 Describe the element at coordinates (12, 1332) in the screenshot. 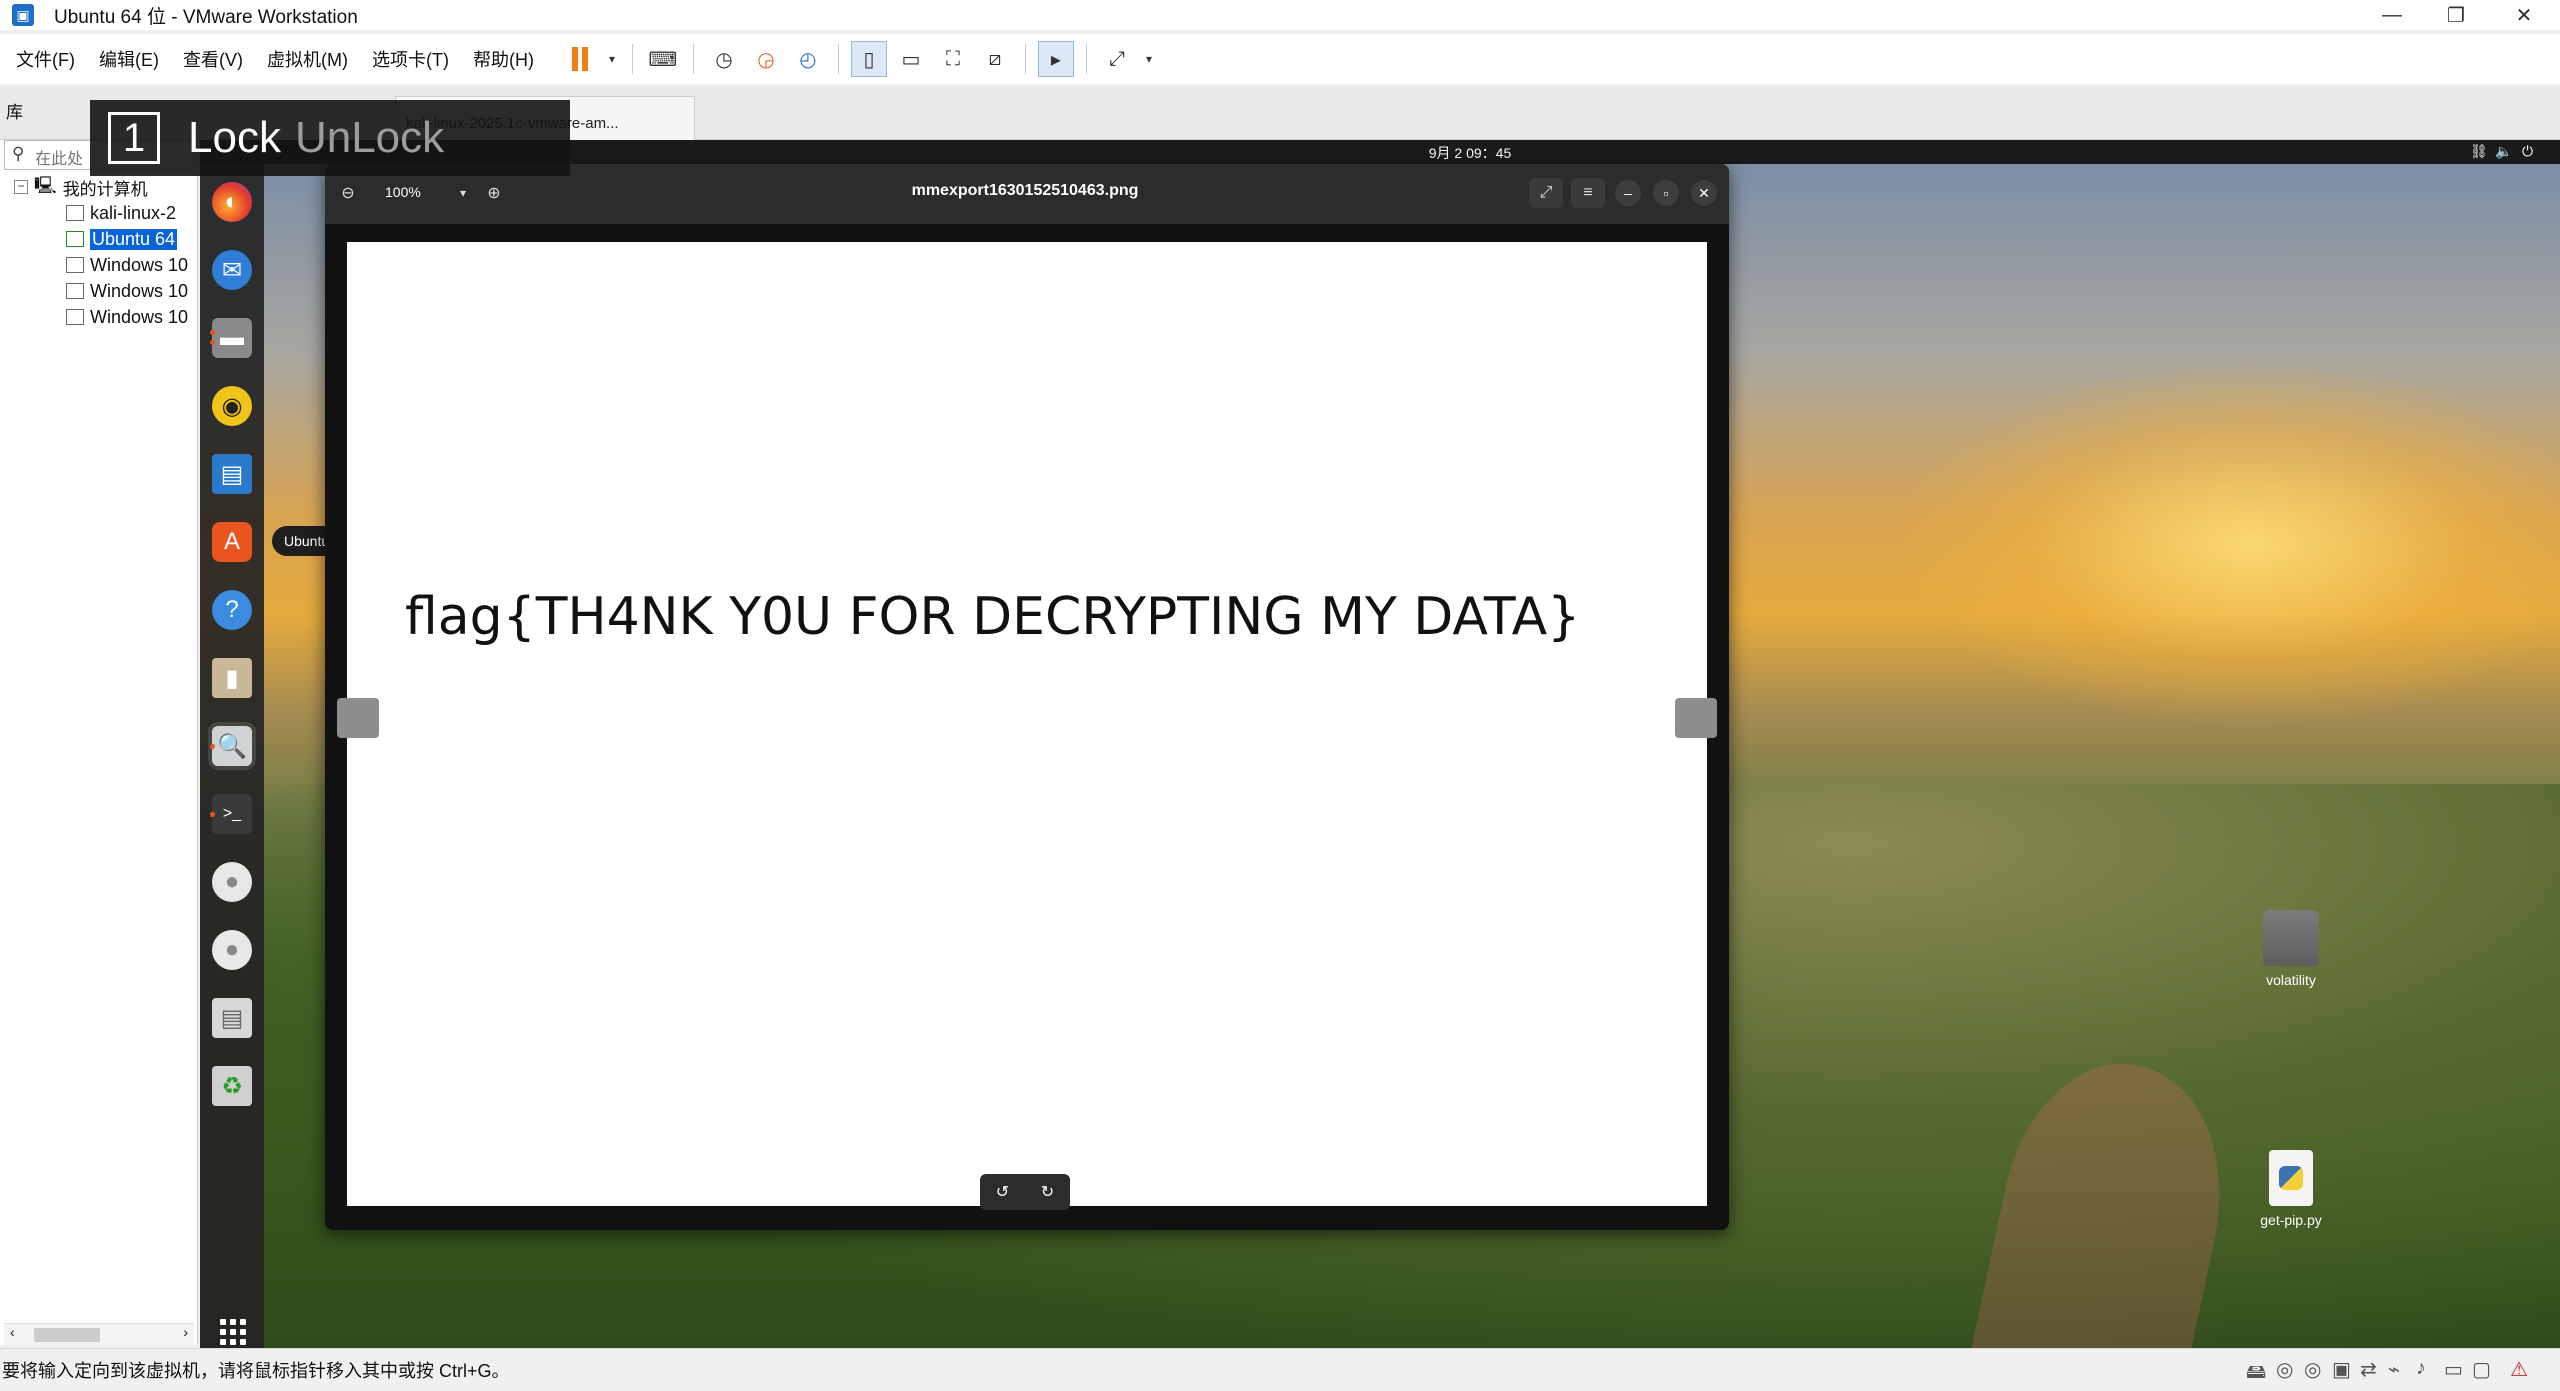

I see `scroll-left-icon: ‹` at that location.